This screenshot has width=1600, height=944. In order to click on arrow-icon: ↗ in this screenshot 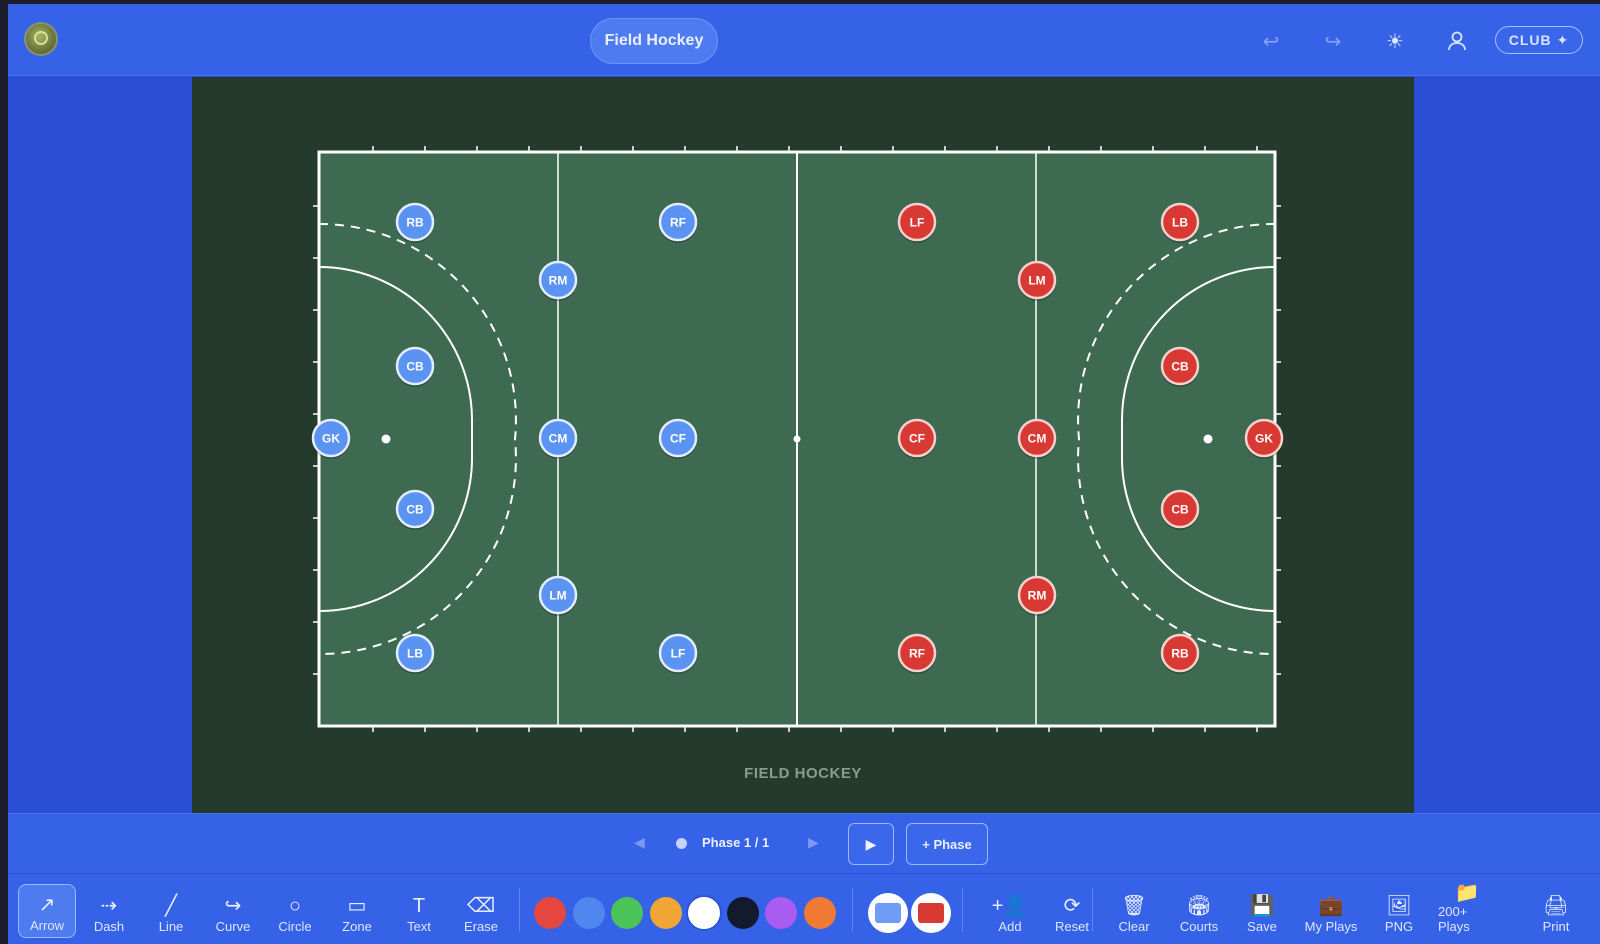, I will do `click(47, 905)`.